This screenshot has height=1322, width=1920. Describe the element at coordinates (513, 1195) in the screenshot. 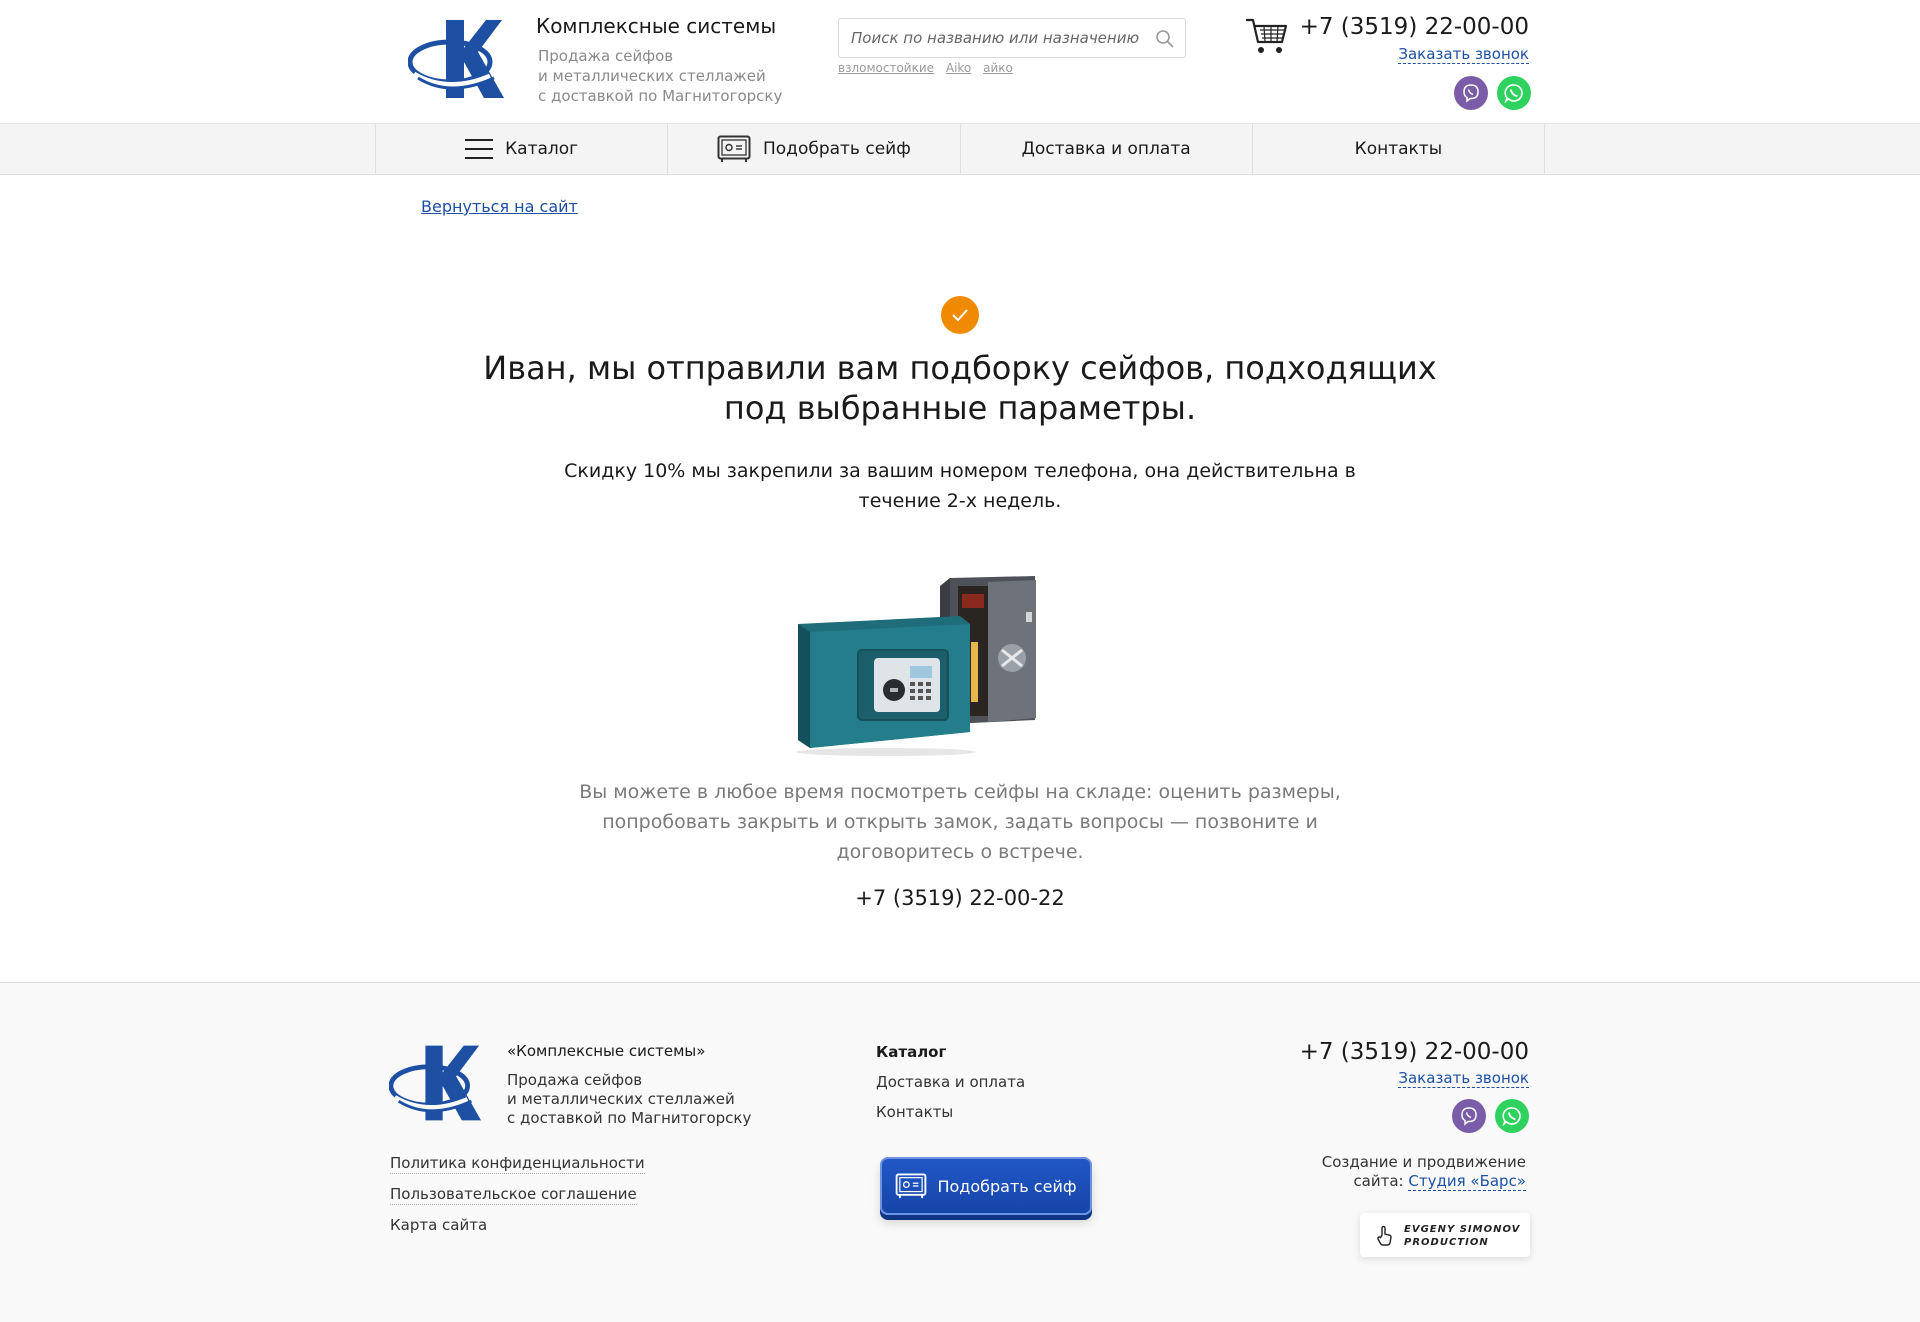

I see `user-agreement-link: Пользовательское соглашение` at that location.